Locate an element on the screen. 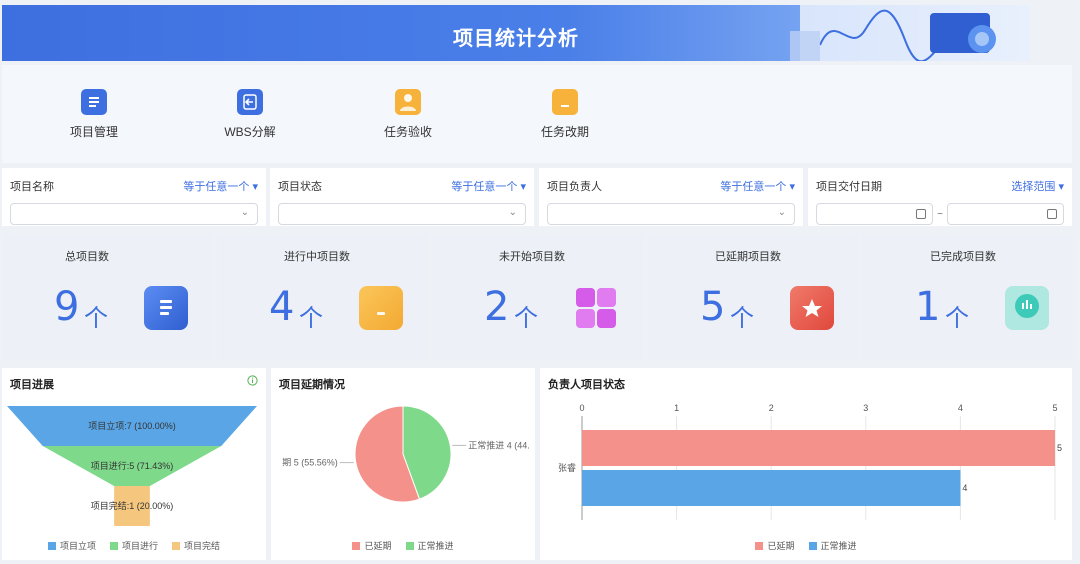 Image resolution: width=1080 pixels, height=564 pixels. pie-data-label: 期 5 (55.56%) is located at coordinates (310, 463).